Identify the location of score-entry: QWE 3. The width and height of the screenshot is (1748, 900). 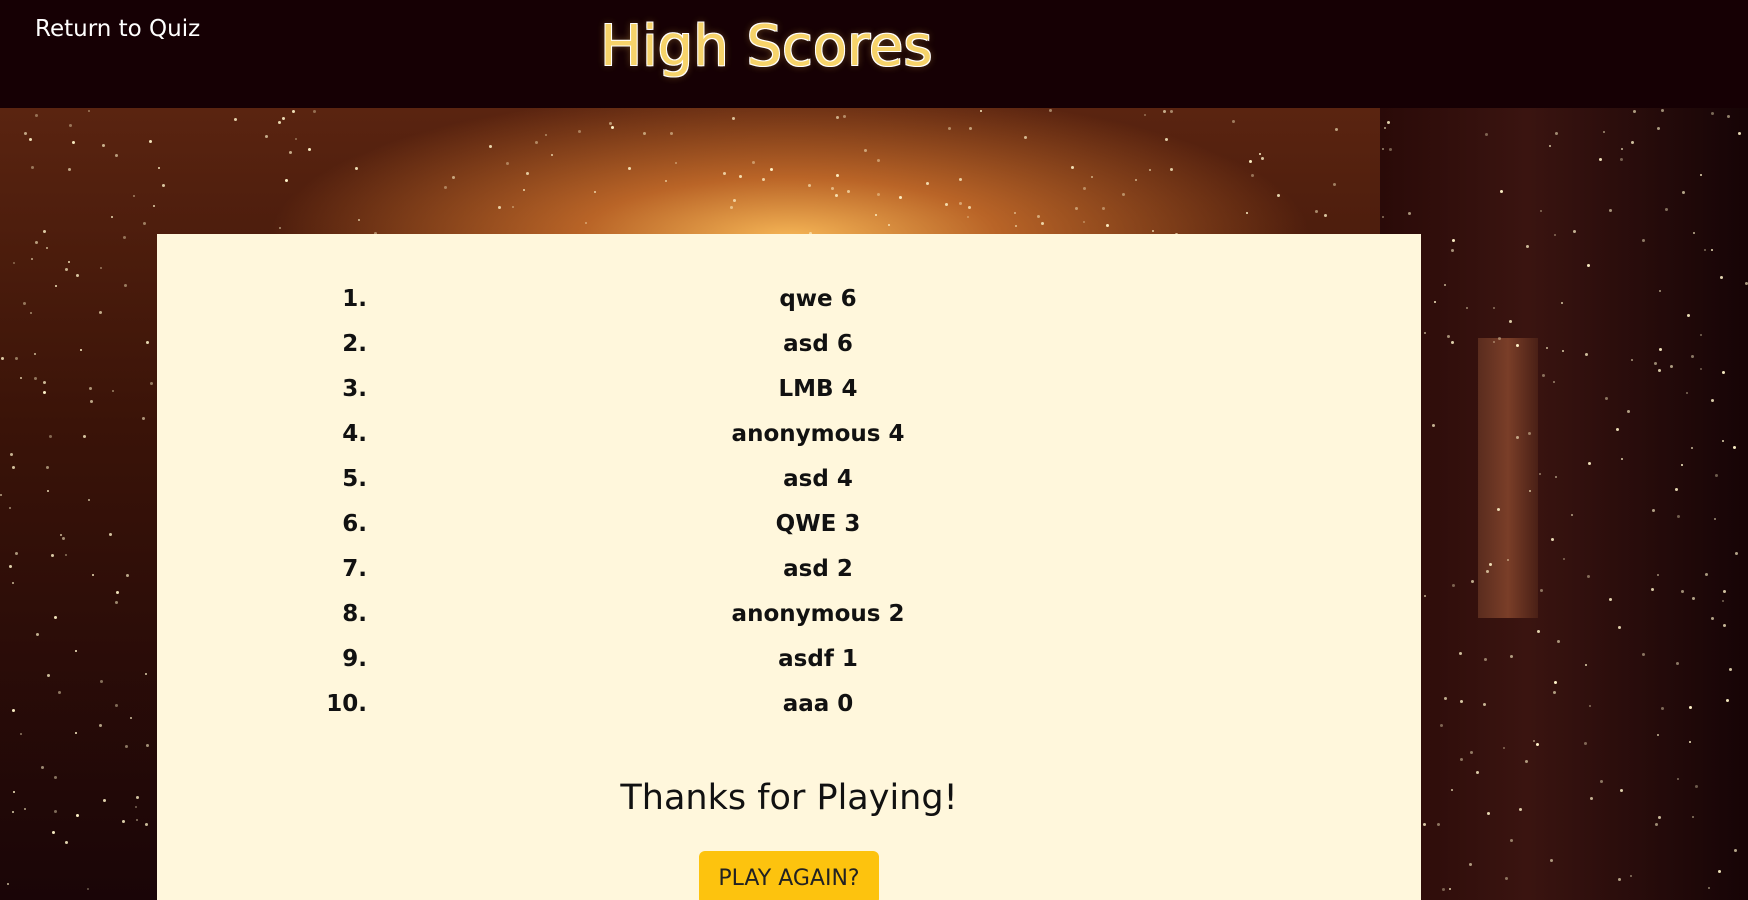
(818, 524).